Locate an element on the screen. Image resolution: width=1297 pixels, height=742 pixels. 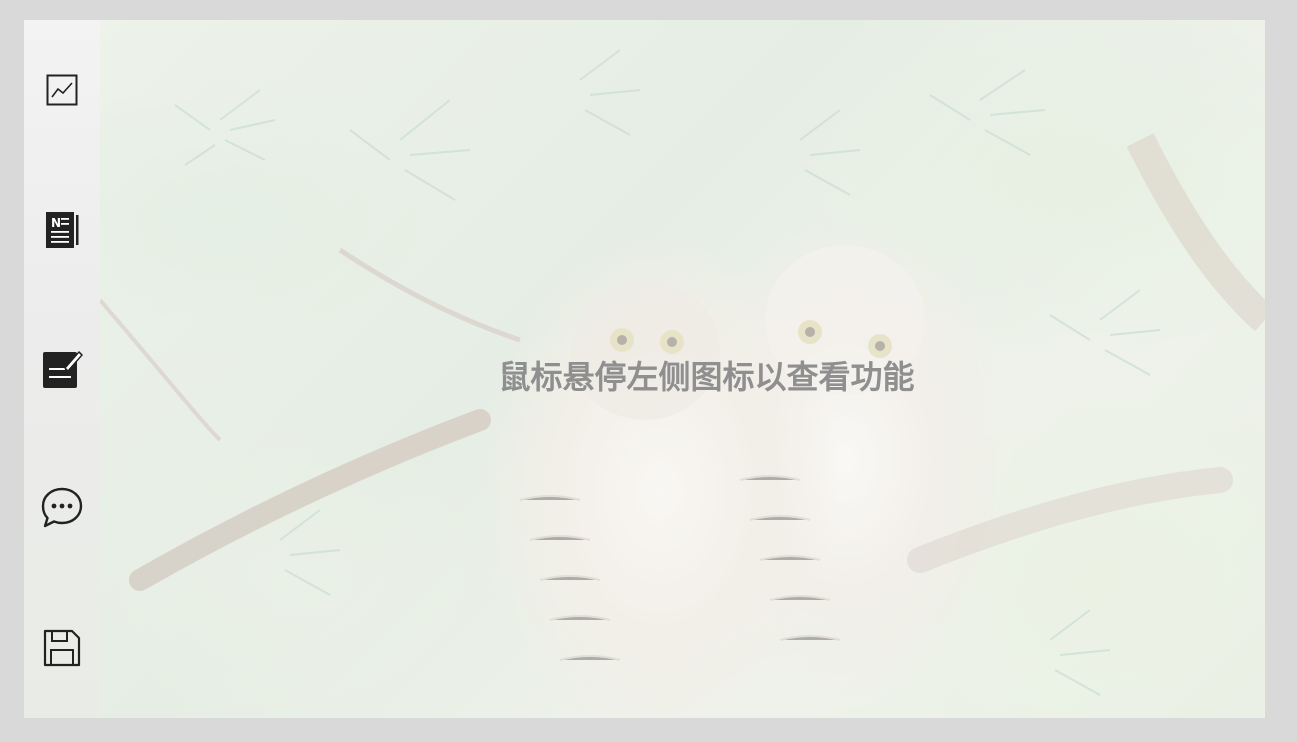
sidebar-item-chart is located at coordinates (62, 90).